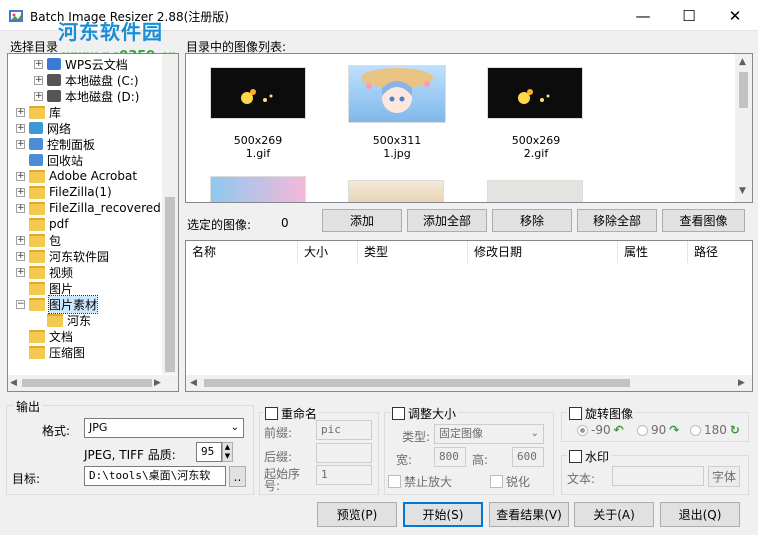 Image resolution: width=758 pixels, height=535 pixels. I want to click on tree-item: +图片, so click(44, 288).